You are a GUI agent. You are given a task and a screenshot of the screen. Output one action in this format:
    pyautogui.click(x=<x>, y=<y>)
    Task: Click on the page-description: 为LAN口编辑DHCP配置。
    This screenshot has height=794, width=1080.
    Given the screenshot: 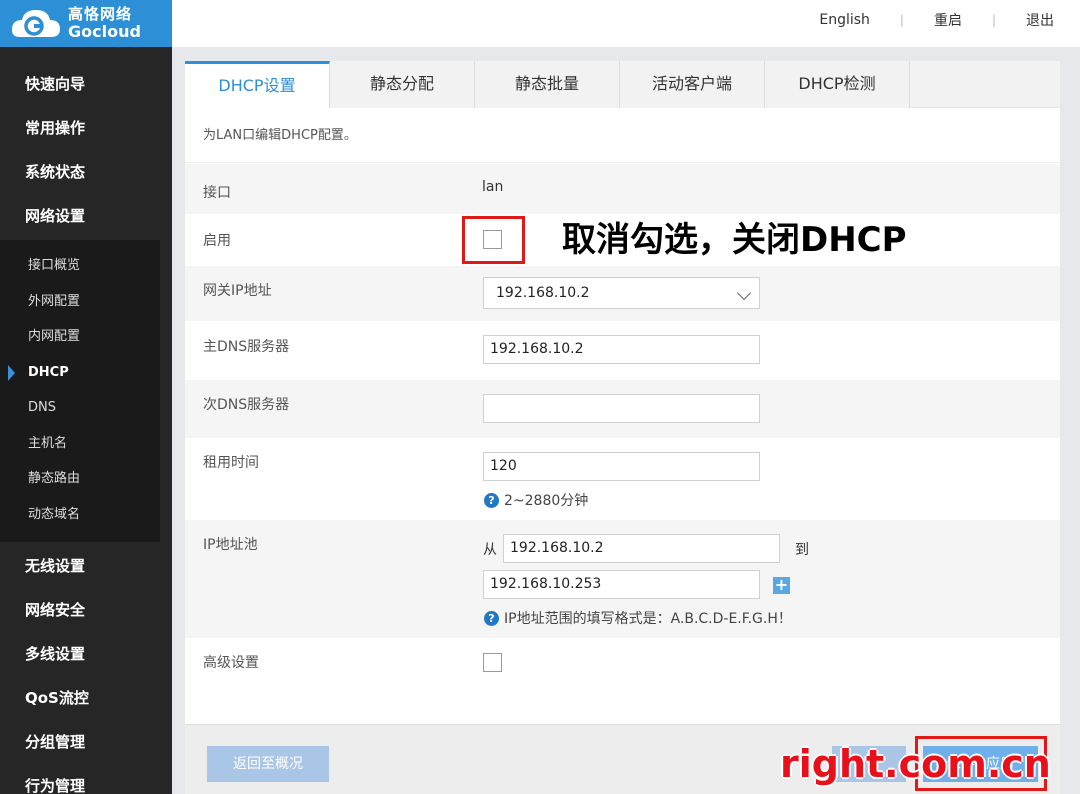 What is the action you would take?
    pyautogui.click(x=622, y=135)
    